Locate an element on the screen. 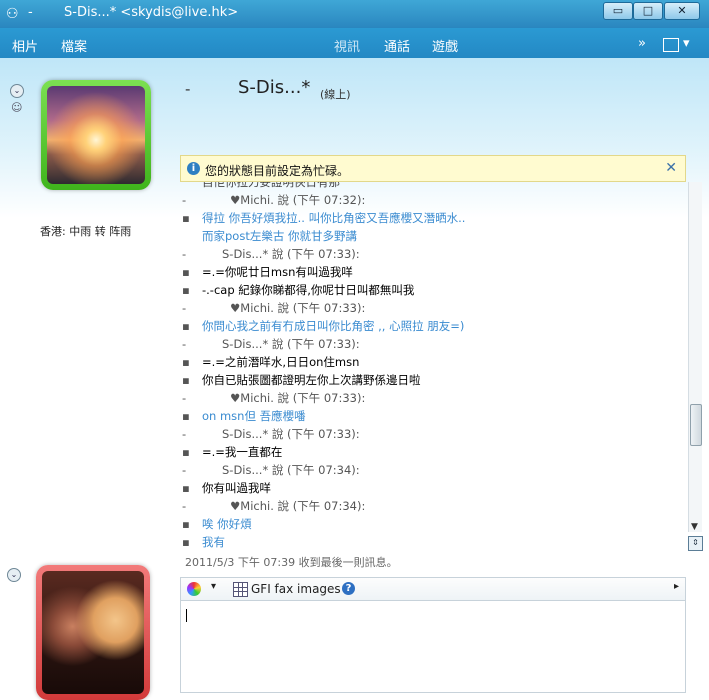 The width and height of the screenshot is (709, 700). chat-sender-header: - ♥Michi. 說 (下午 07:34): is located at coordinates (273, 506).